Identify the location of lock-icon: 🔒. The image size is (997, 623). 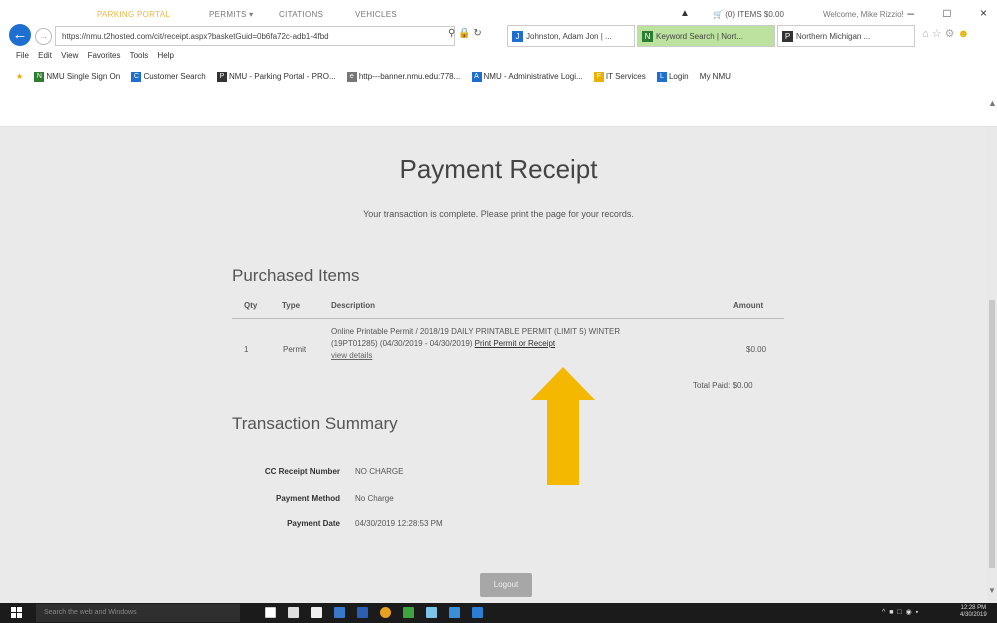
(464, 33).